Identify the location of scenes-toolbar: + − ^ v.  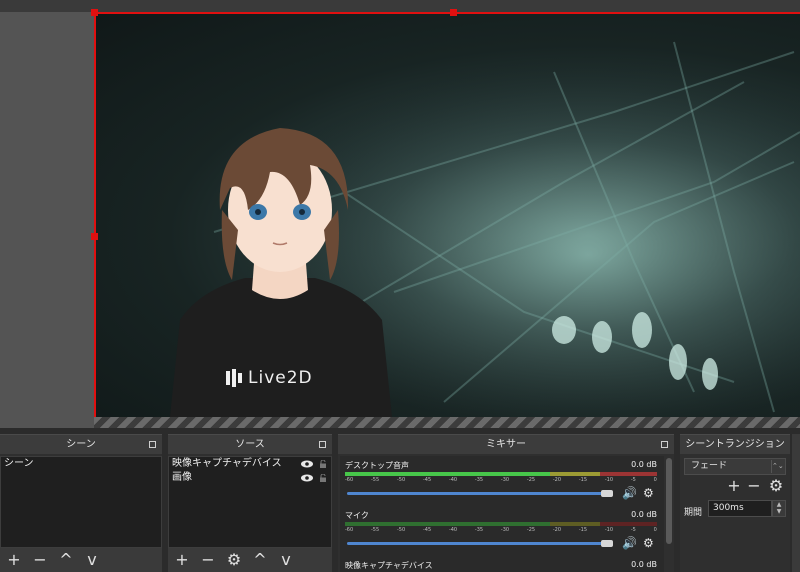
(81, 560).